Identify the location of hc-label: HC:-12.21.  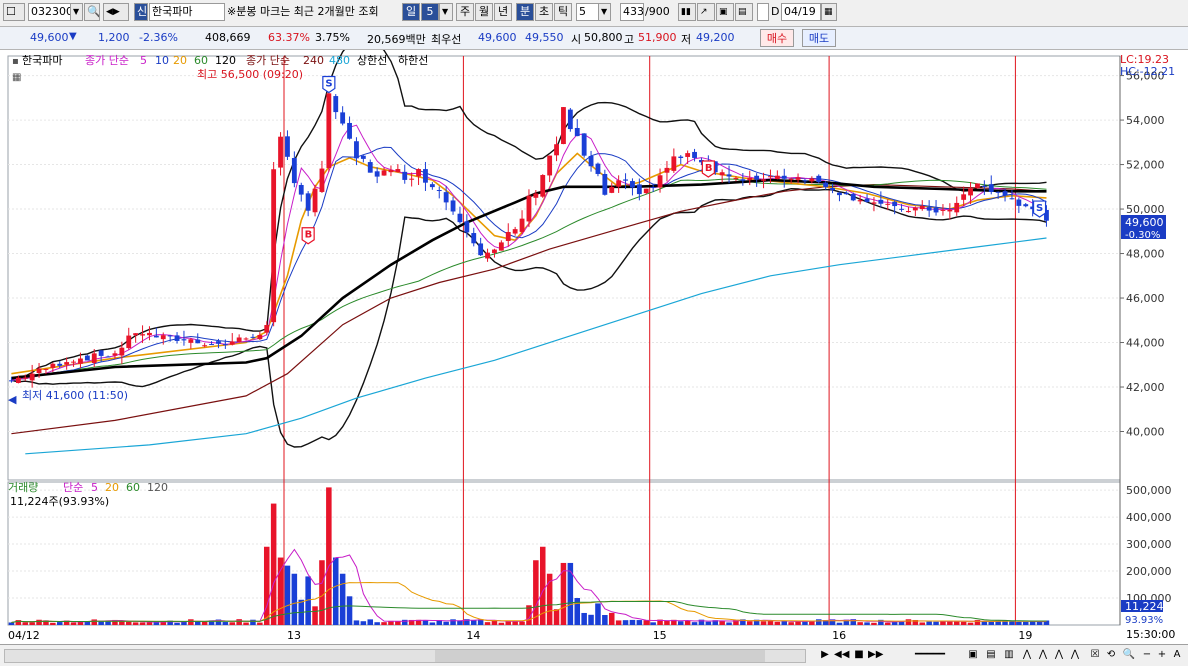
(1147, 71).